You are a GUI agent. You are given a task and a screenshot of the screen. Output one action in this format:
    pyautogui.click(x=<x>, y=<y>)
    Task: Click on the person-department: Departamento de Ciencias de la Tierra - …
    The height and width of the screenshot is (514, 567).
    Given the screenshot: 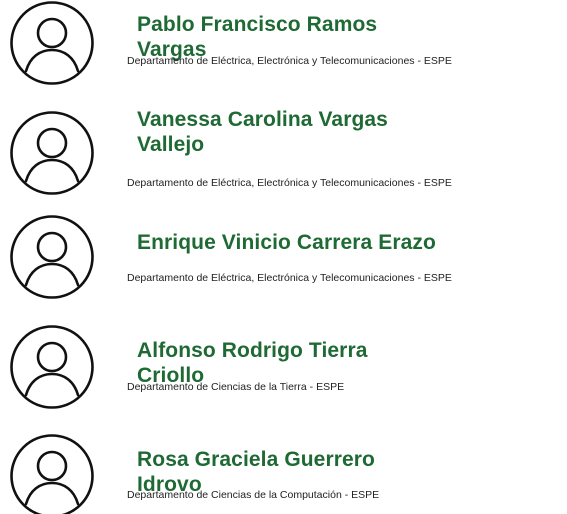 What is the action you would take?
    pyautogui.click(x=236, y=387)
    